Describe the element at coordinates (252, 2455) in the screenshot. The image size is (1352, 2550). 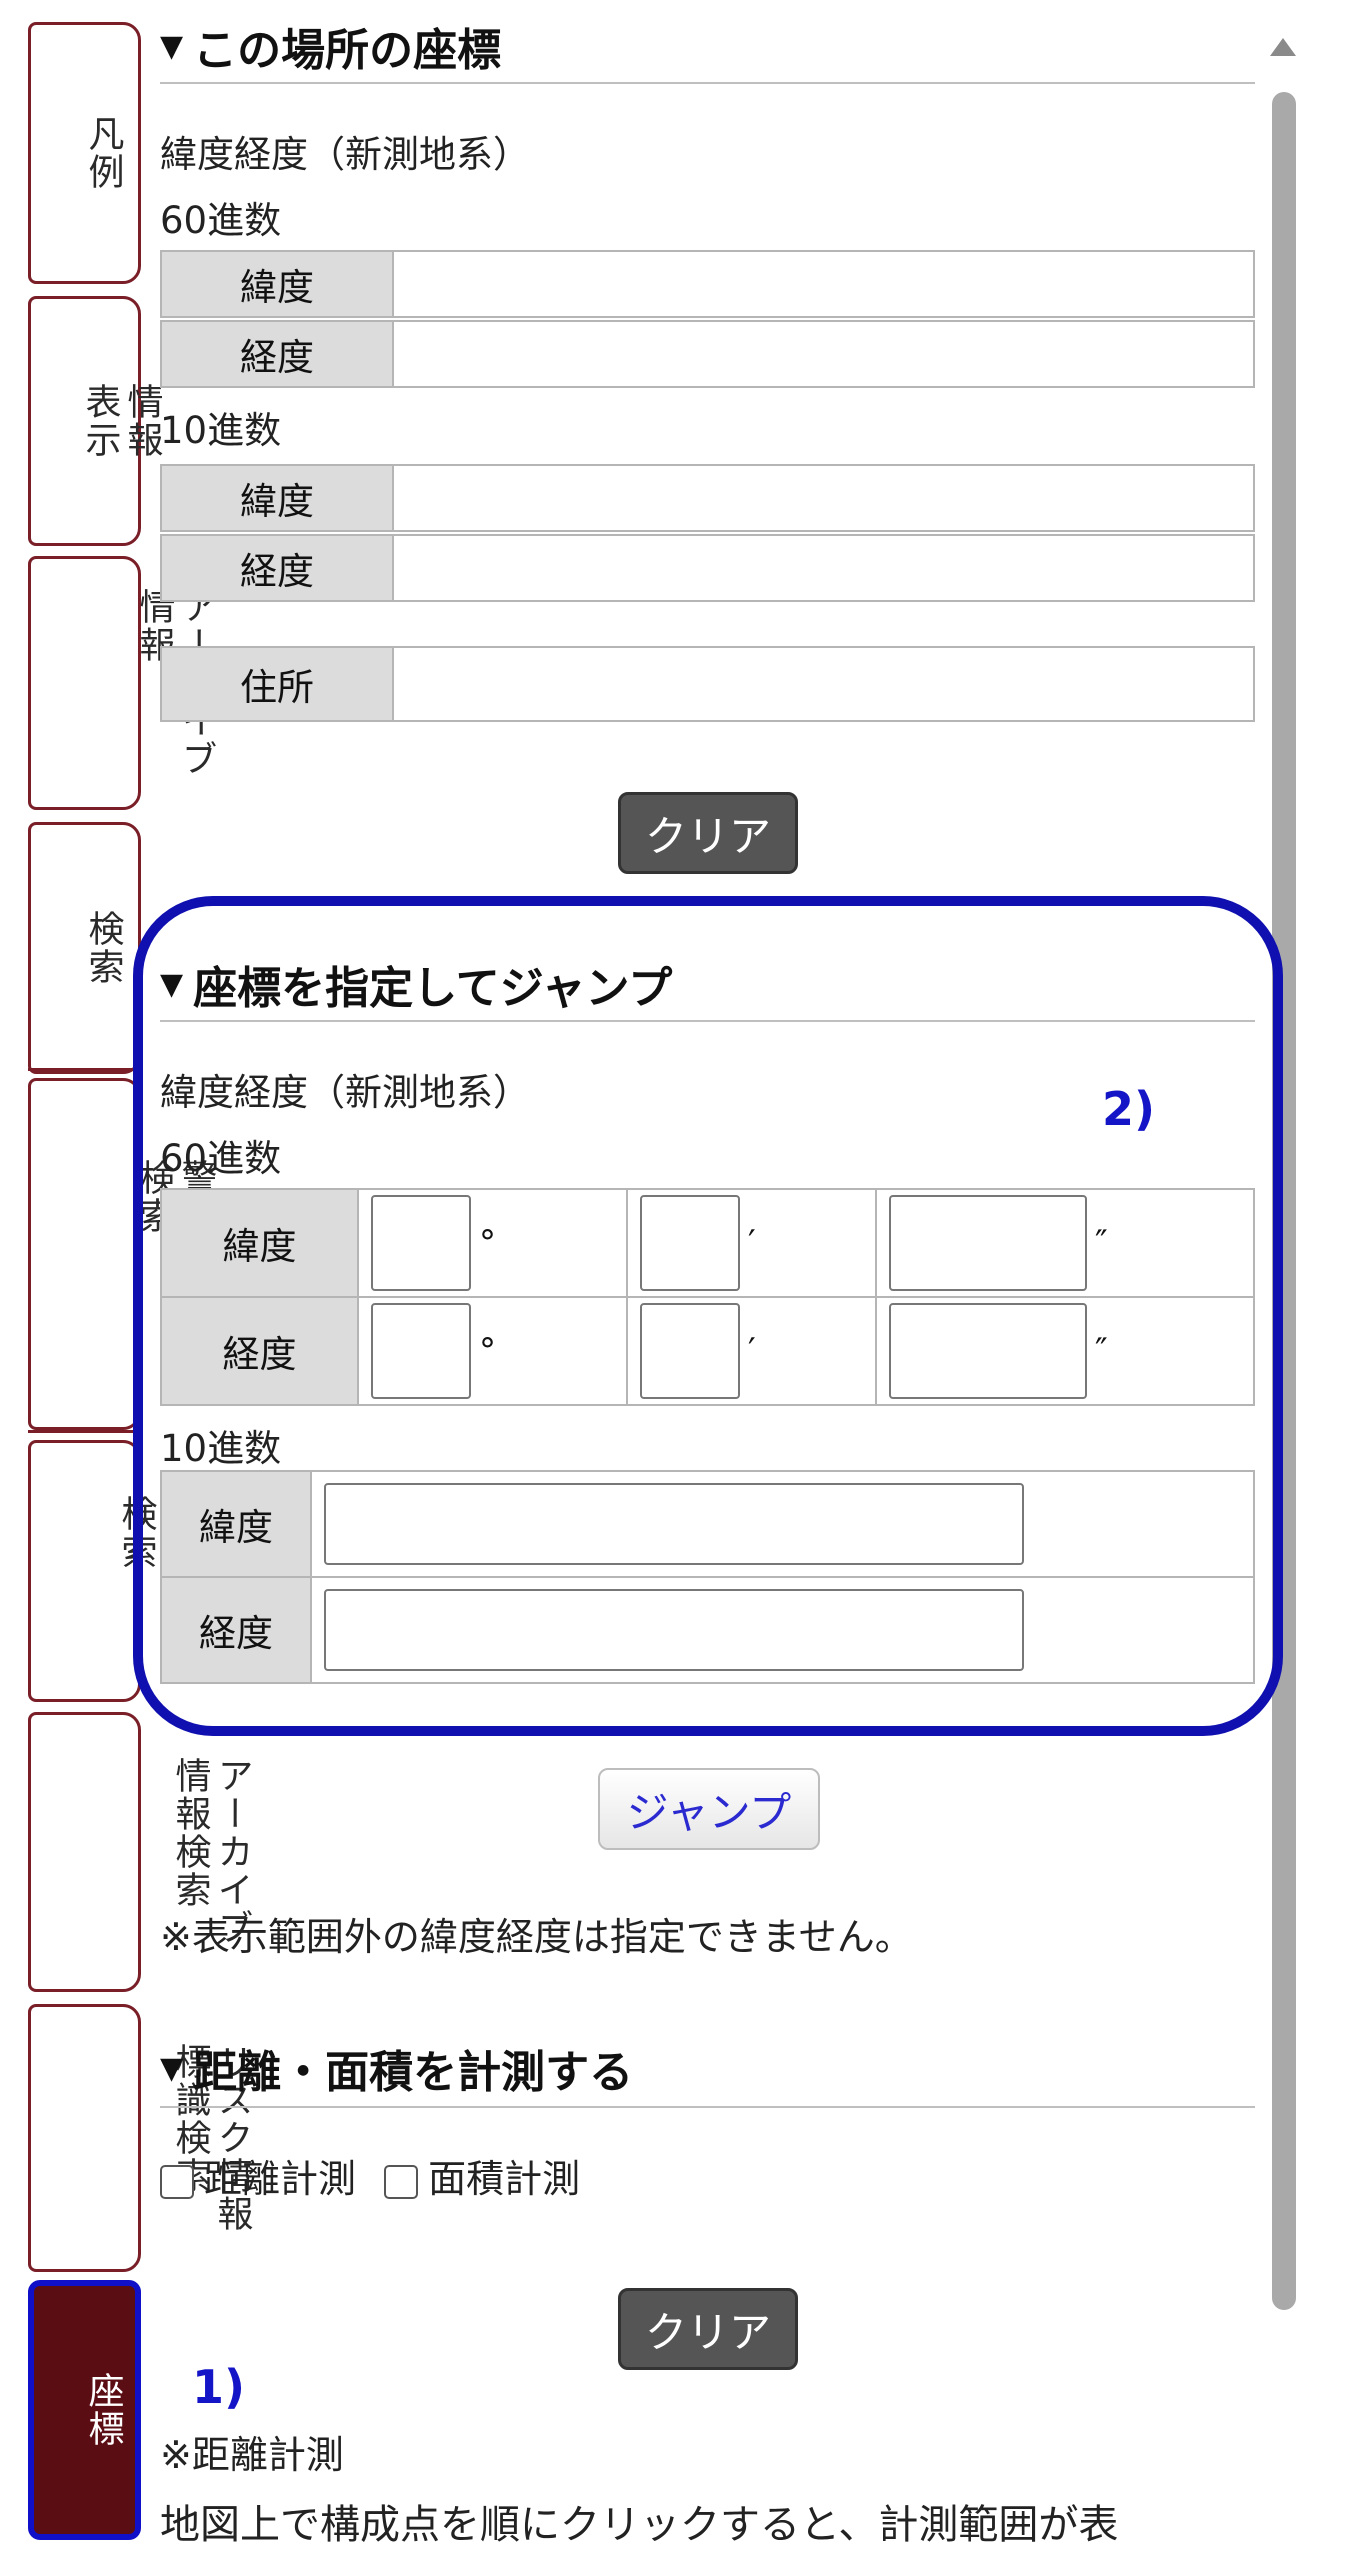
I see `measure-subhead: ※距離計測` at that location.